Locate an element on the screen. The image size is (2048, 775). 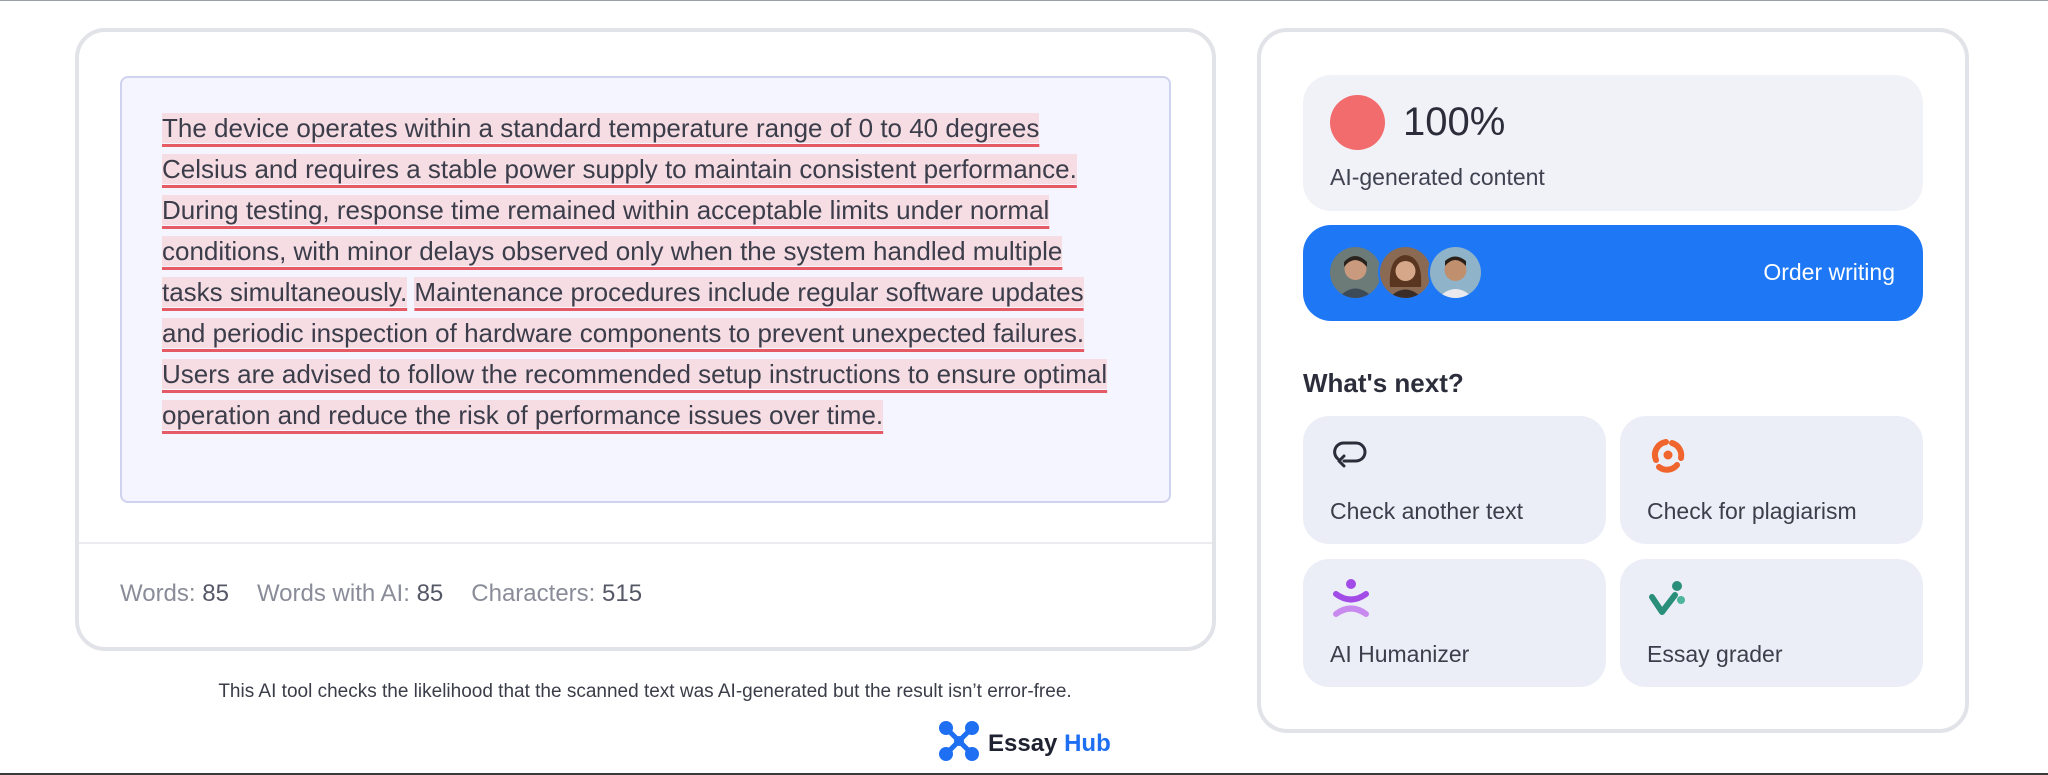
grader-check-icon is located at coordinates (1668, 598).